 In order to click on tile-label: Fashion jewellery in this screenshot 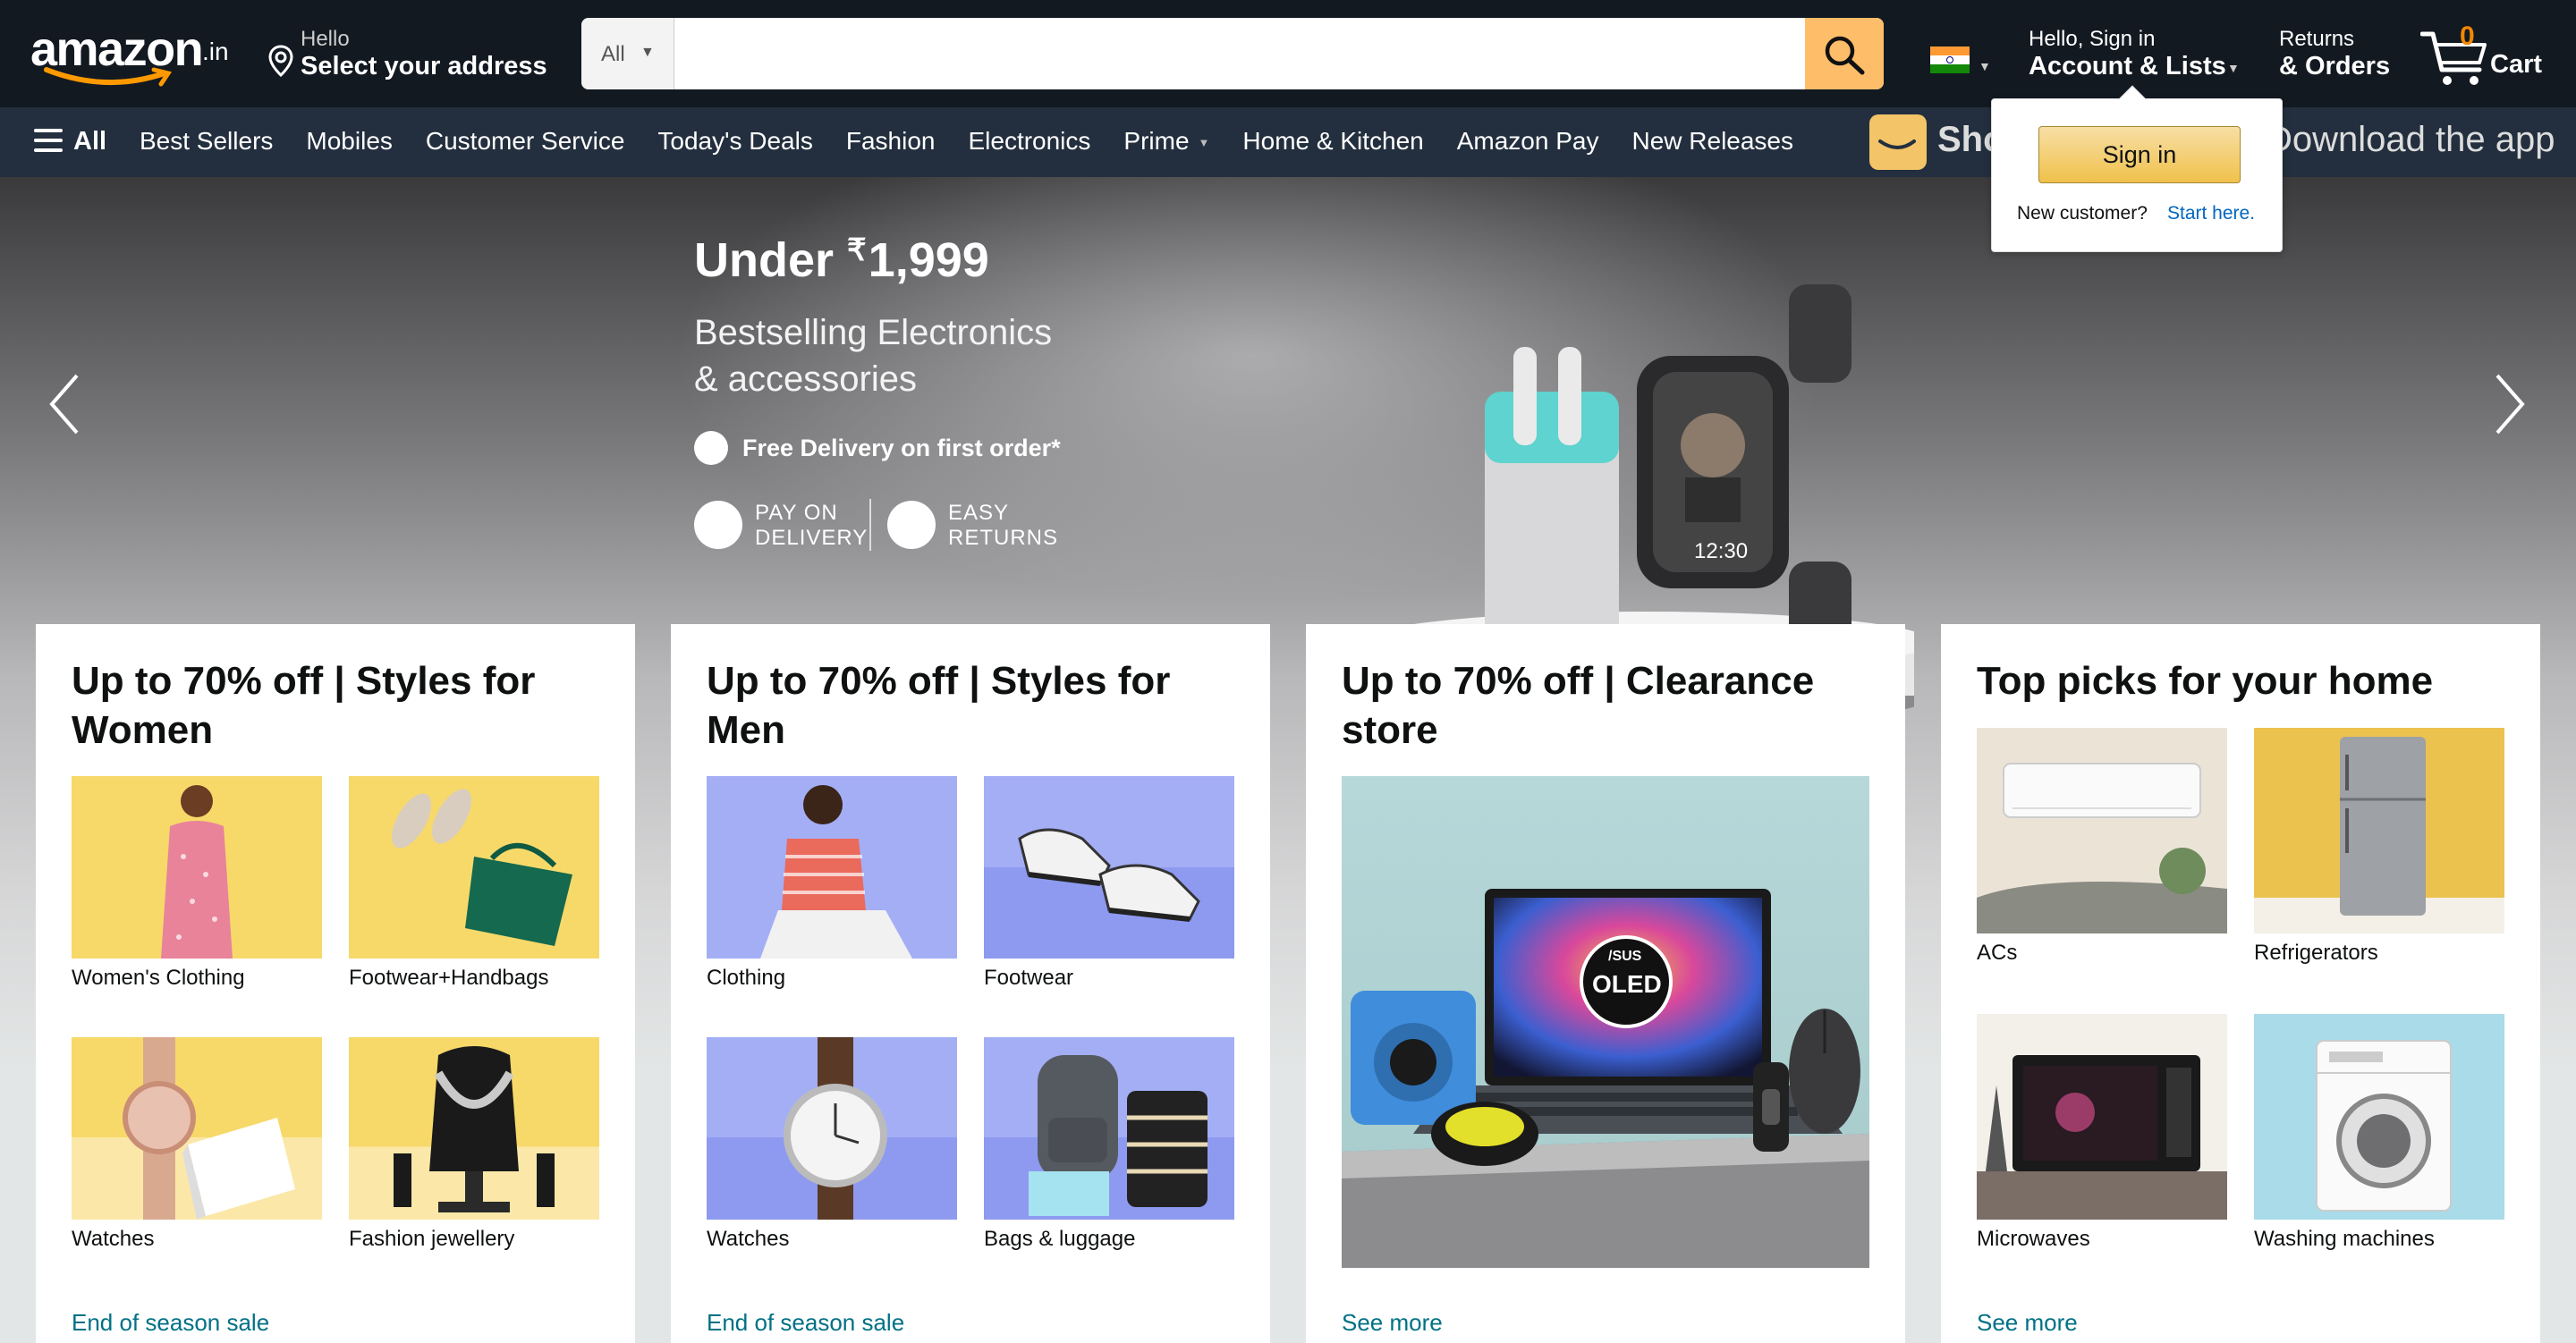, I will do `click(432, 1239)`.